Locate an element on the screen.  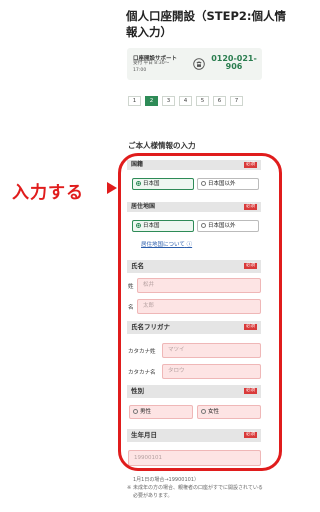
help-icon: ⓘ is located at coordinates (189, 245).